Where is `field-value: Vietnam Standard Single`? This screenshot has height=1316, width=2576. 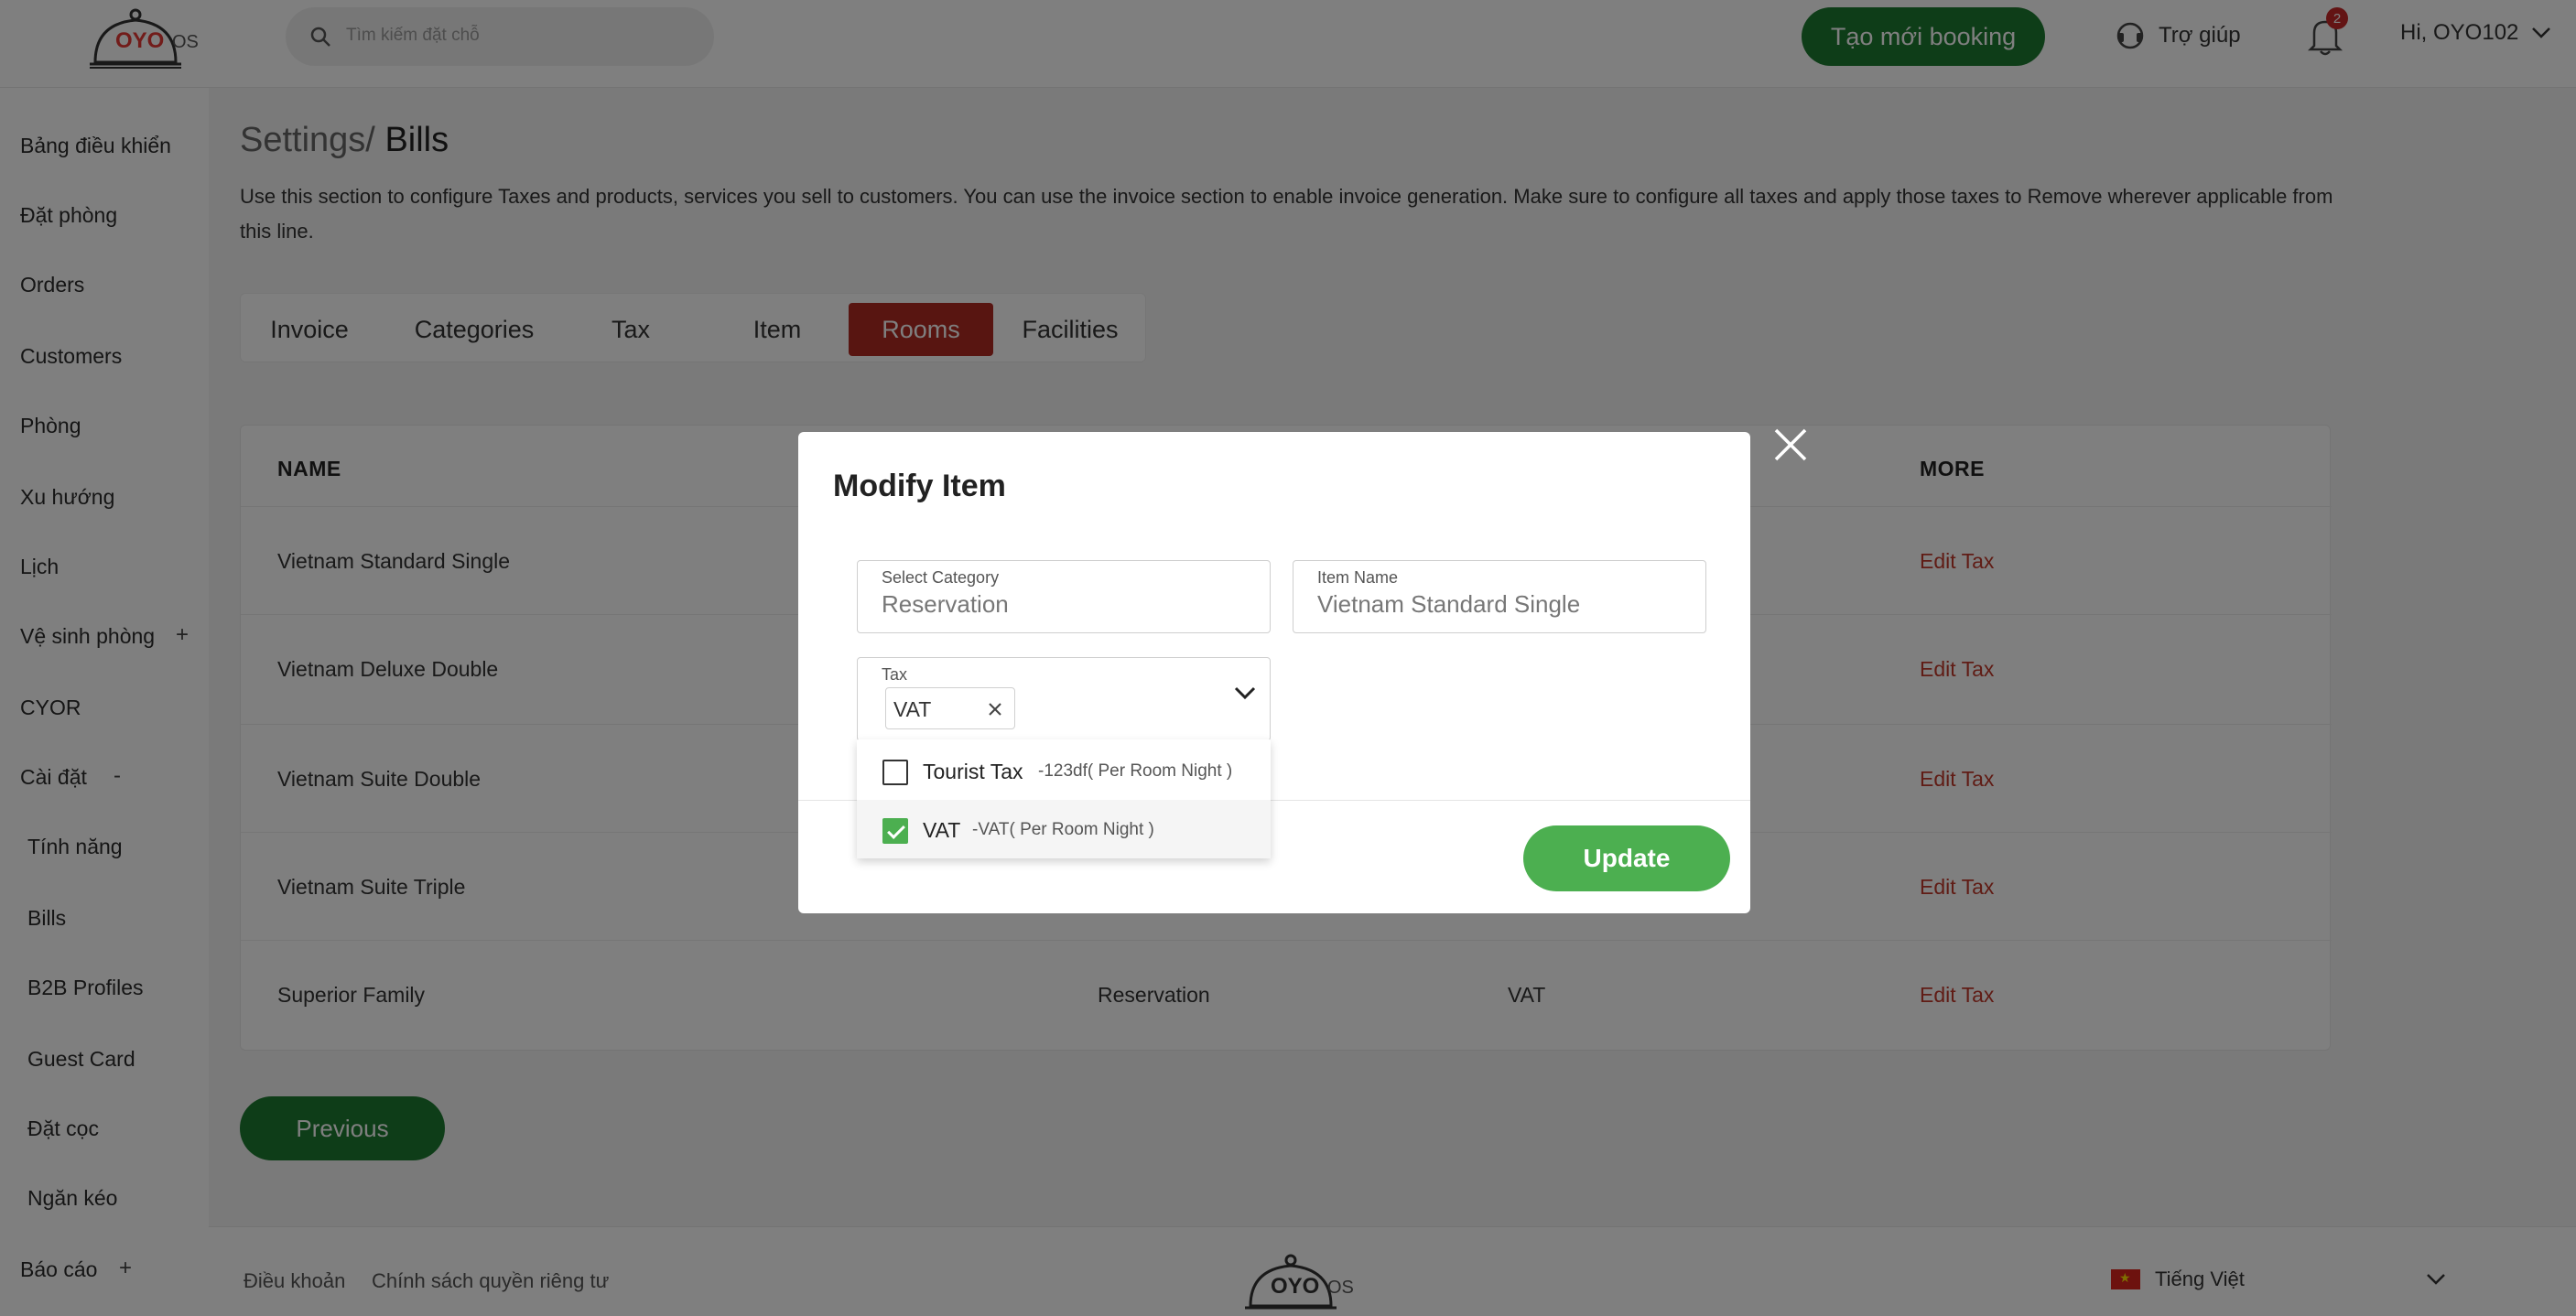 field-value: Vietnam Standard Single is located at coordinates (1449, 604).